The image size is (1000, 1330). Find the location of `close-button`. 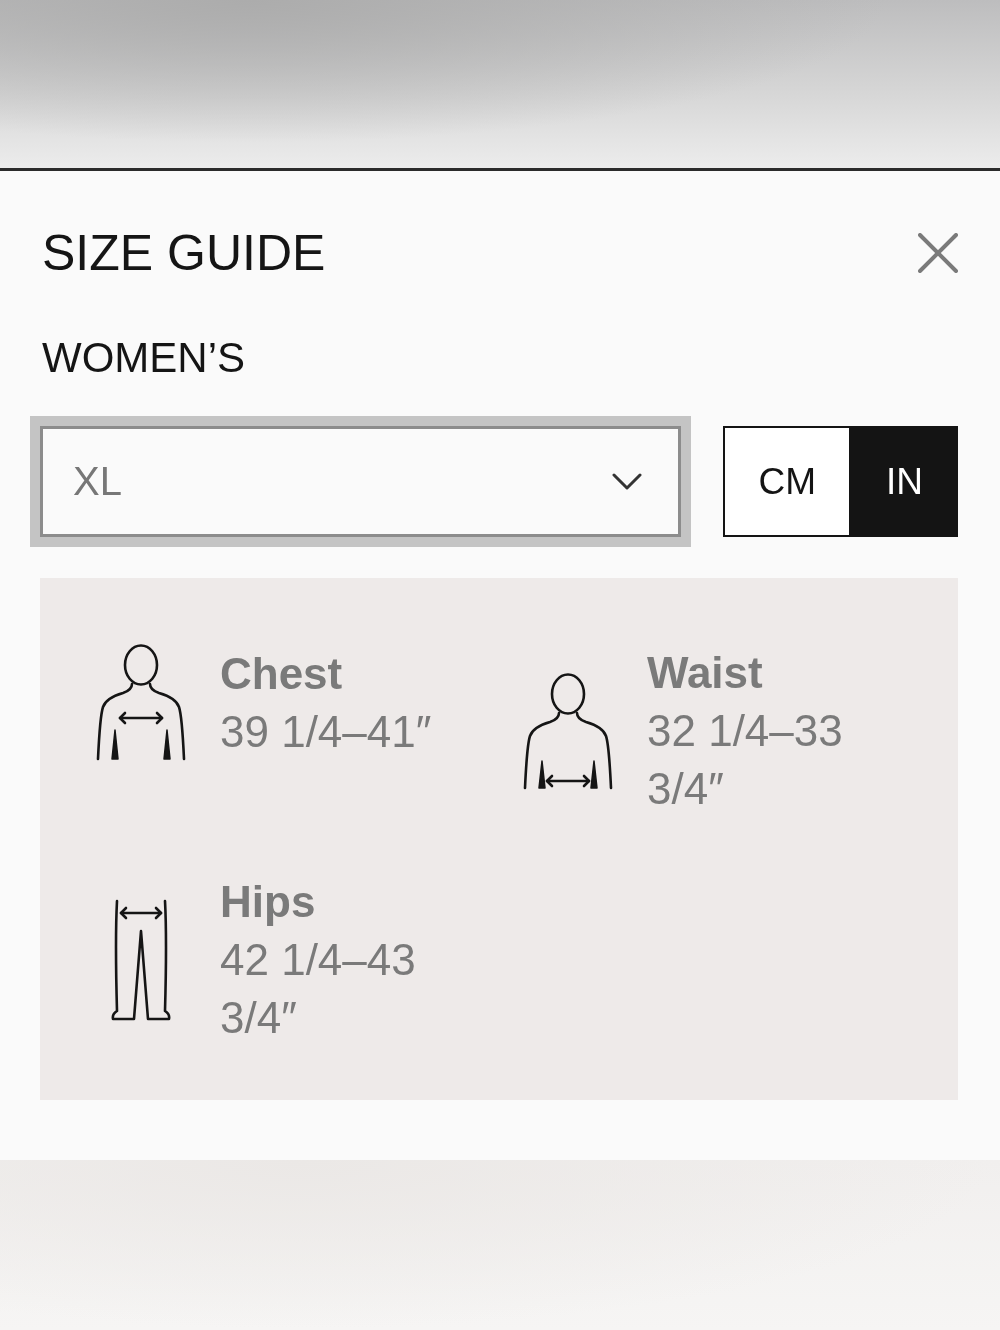

close-button is located at coordinates (938, 253).